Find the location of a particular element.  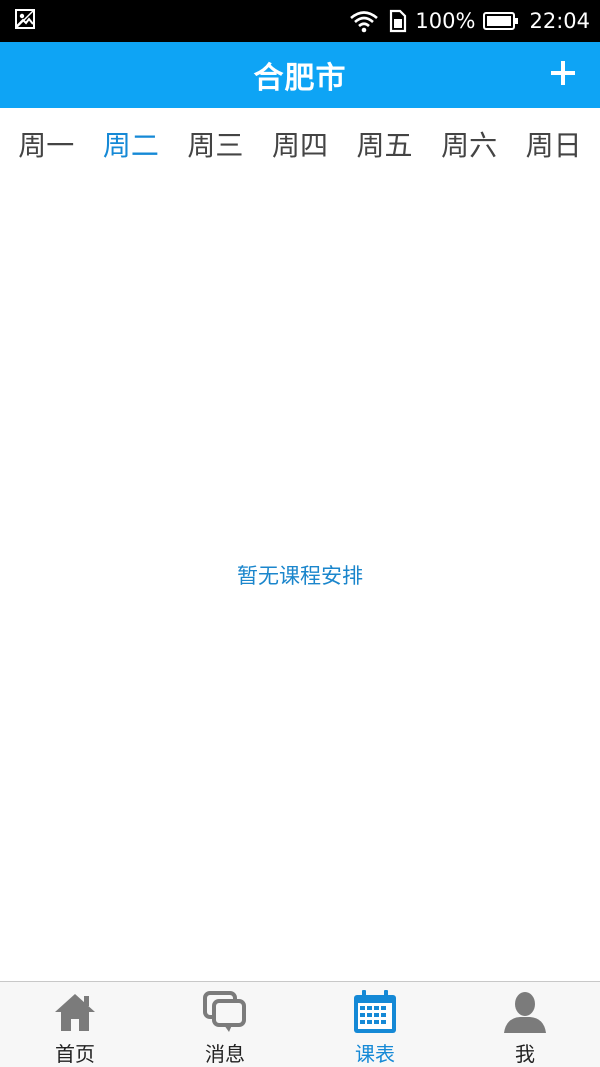

tab-friday: 周五 is located at coordinates (385, 144).